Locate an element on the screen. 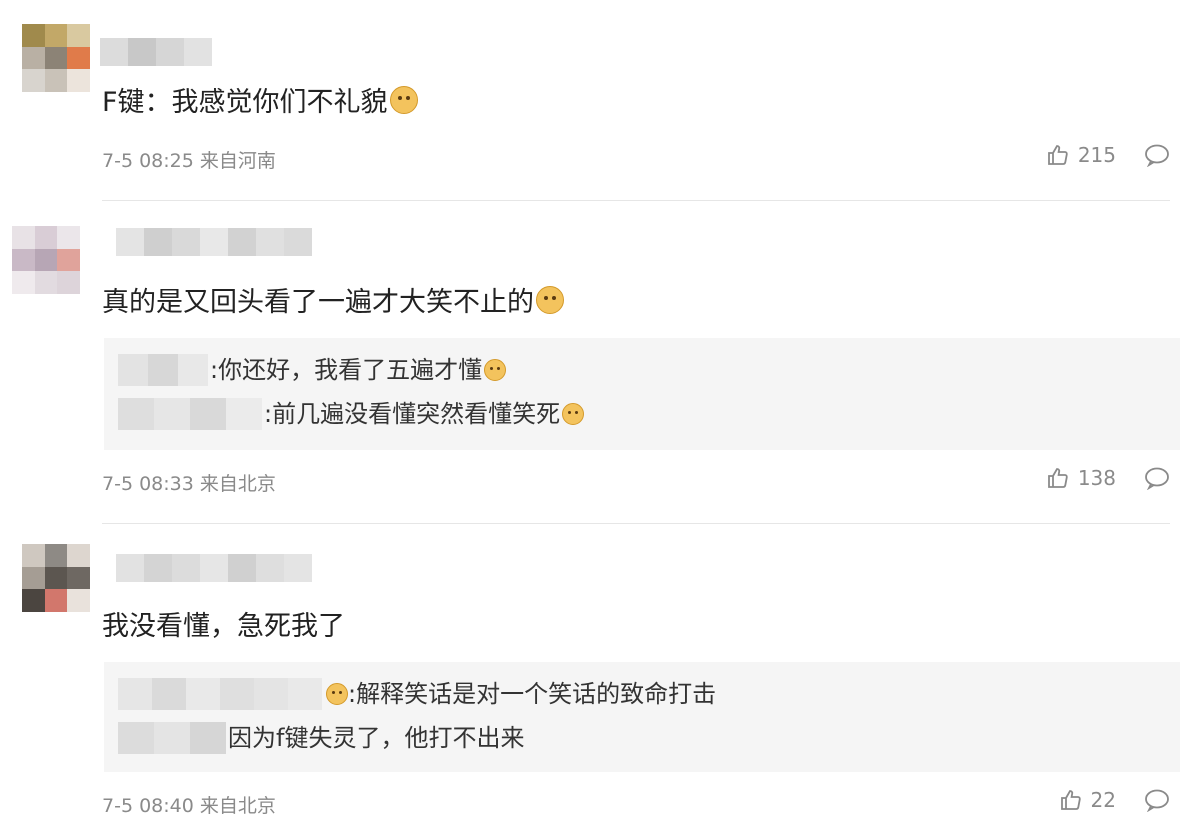 This screenshot has height=826, width=1200. comment-text-content: F键：我感觉你们不礼貌 is located at coordinates (245, 102).